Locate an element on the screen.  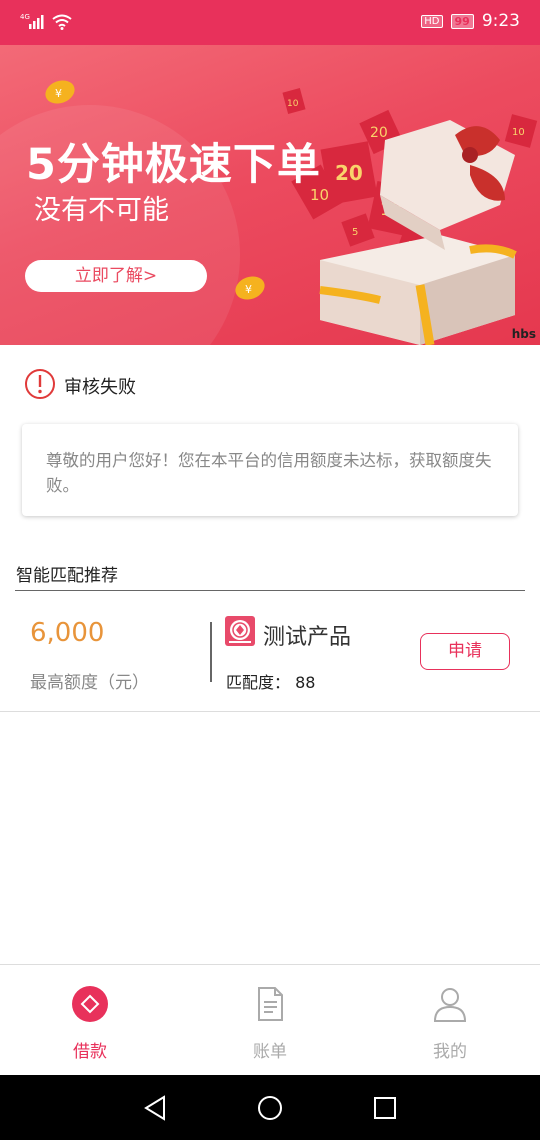
apply-button: 申请 is located at coordinates (465, 651).